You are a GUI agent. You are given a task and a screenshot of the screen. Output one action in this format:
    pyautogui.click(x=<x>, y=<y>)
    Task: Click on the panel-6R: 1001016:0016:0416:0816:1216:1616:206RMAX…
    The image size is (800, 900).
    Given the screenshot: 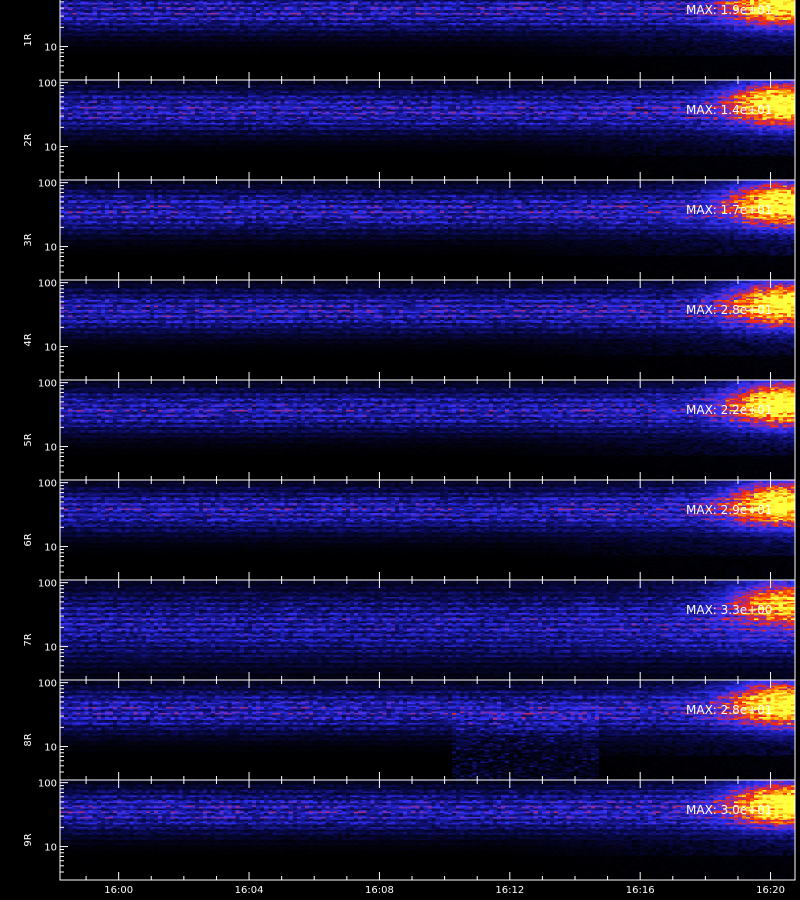 What is the action you would take?
    pyautogui.click(x=409, y=537)
    